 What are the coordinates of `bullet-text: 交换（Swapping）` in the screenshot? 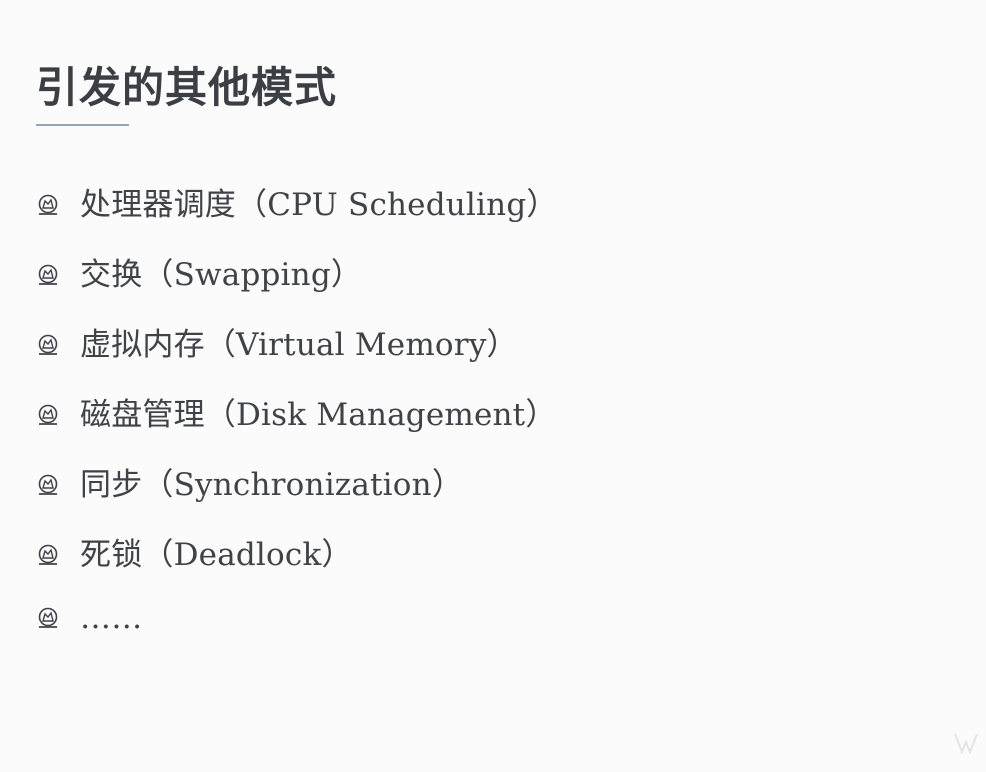 It's located at (221, 275).